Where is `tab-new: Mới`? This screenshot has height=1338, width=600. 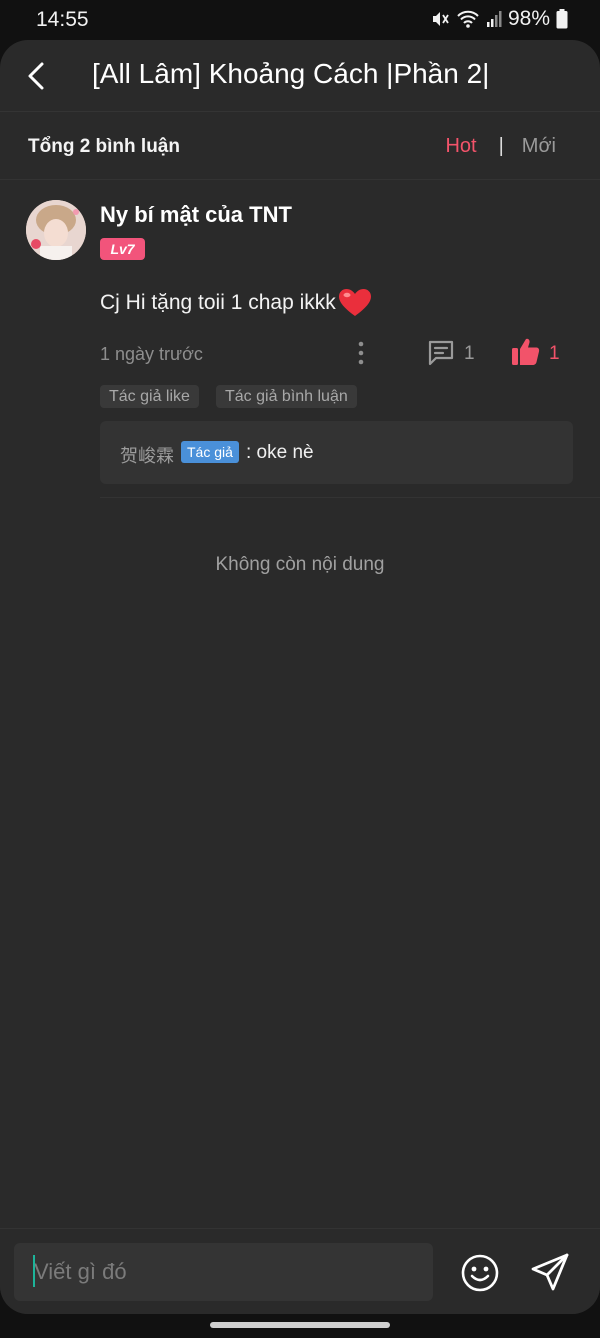
tab-new: Mới is located at coordinates (539, 146).